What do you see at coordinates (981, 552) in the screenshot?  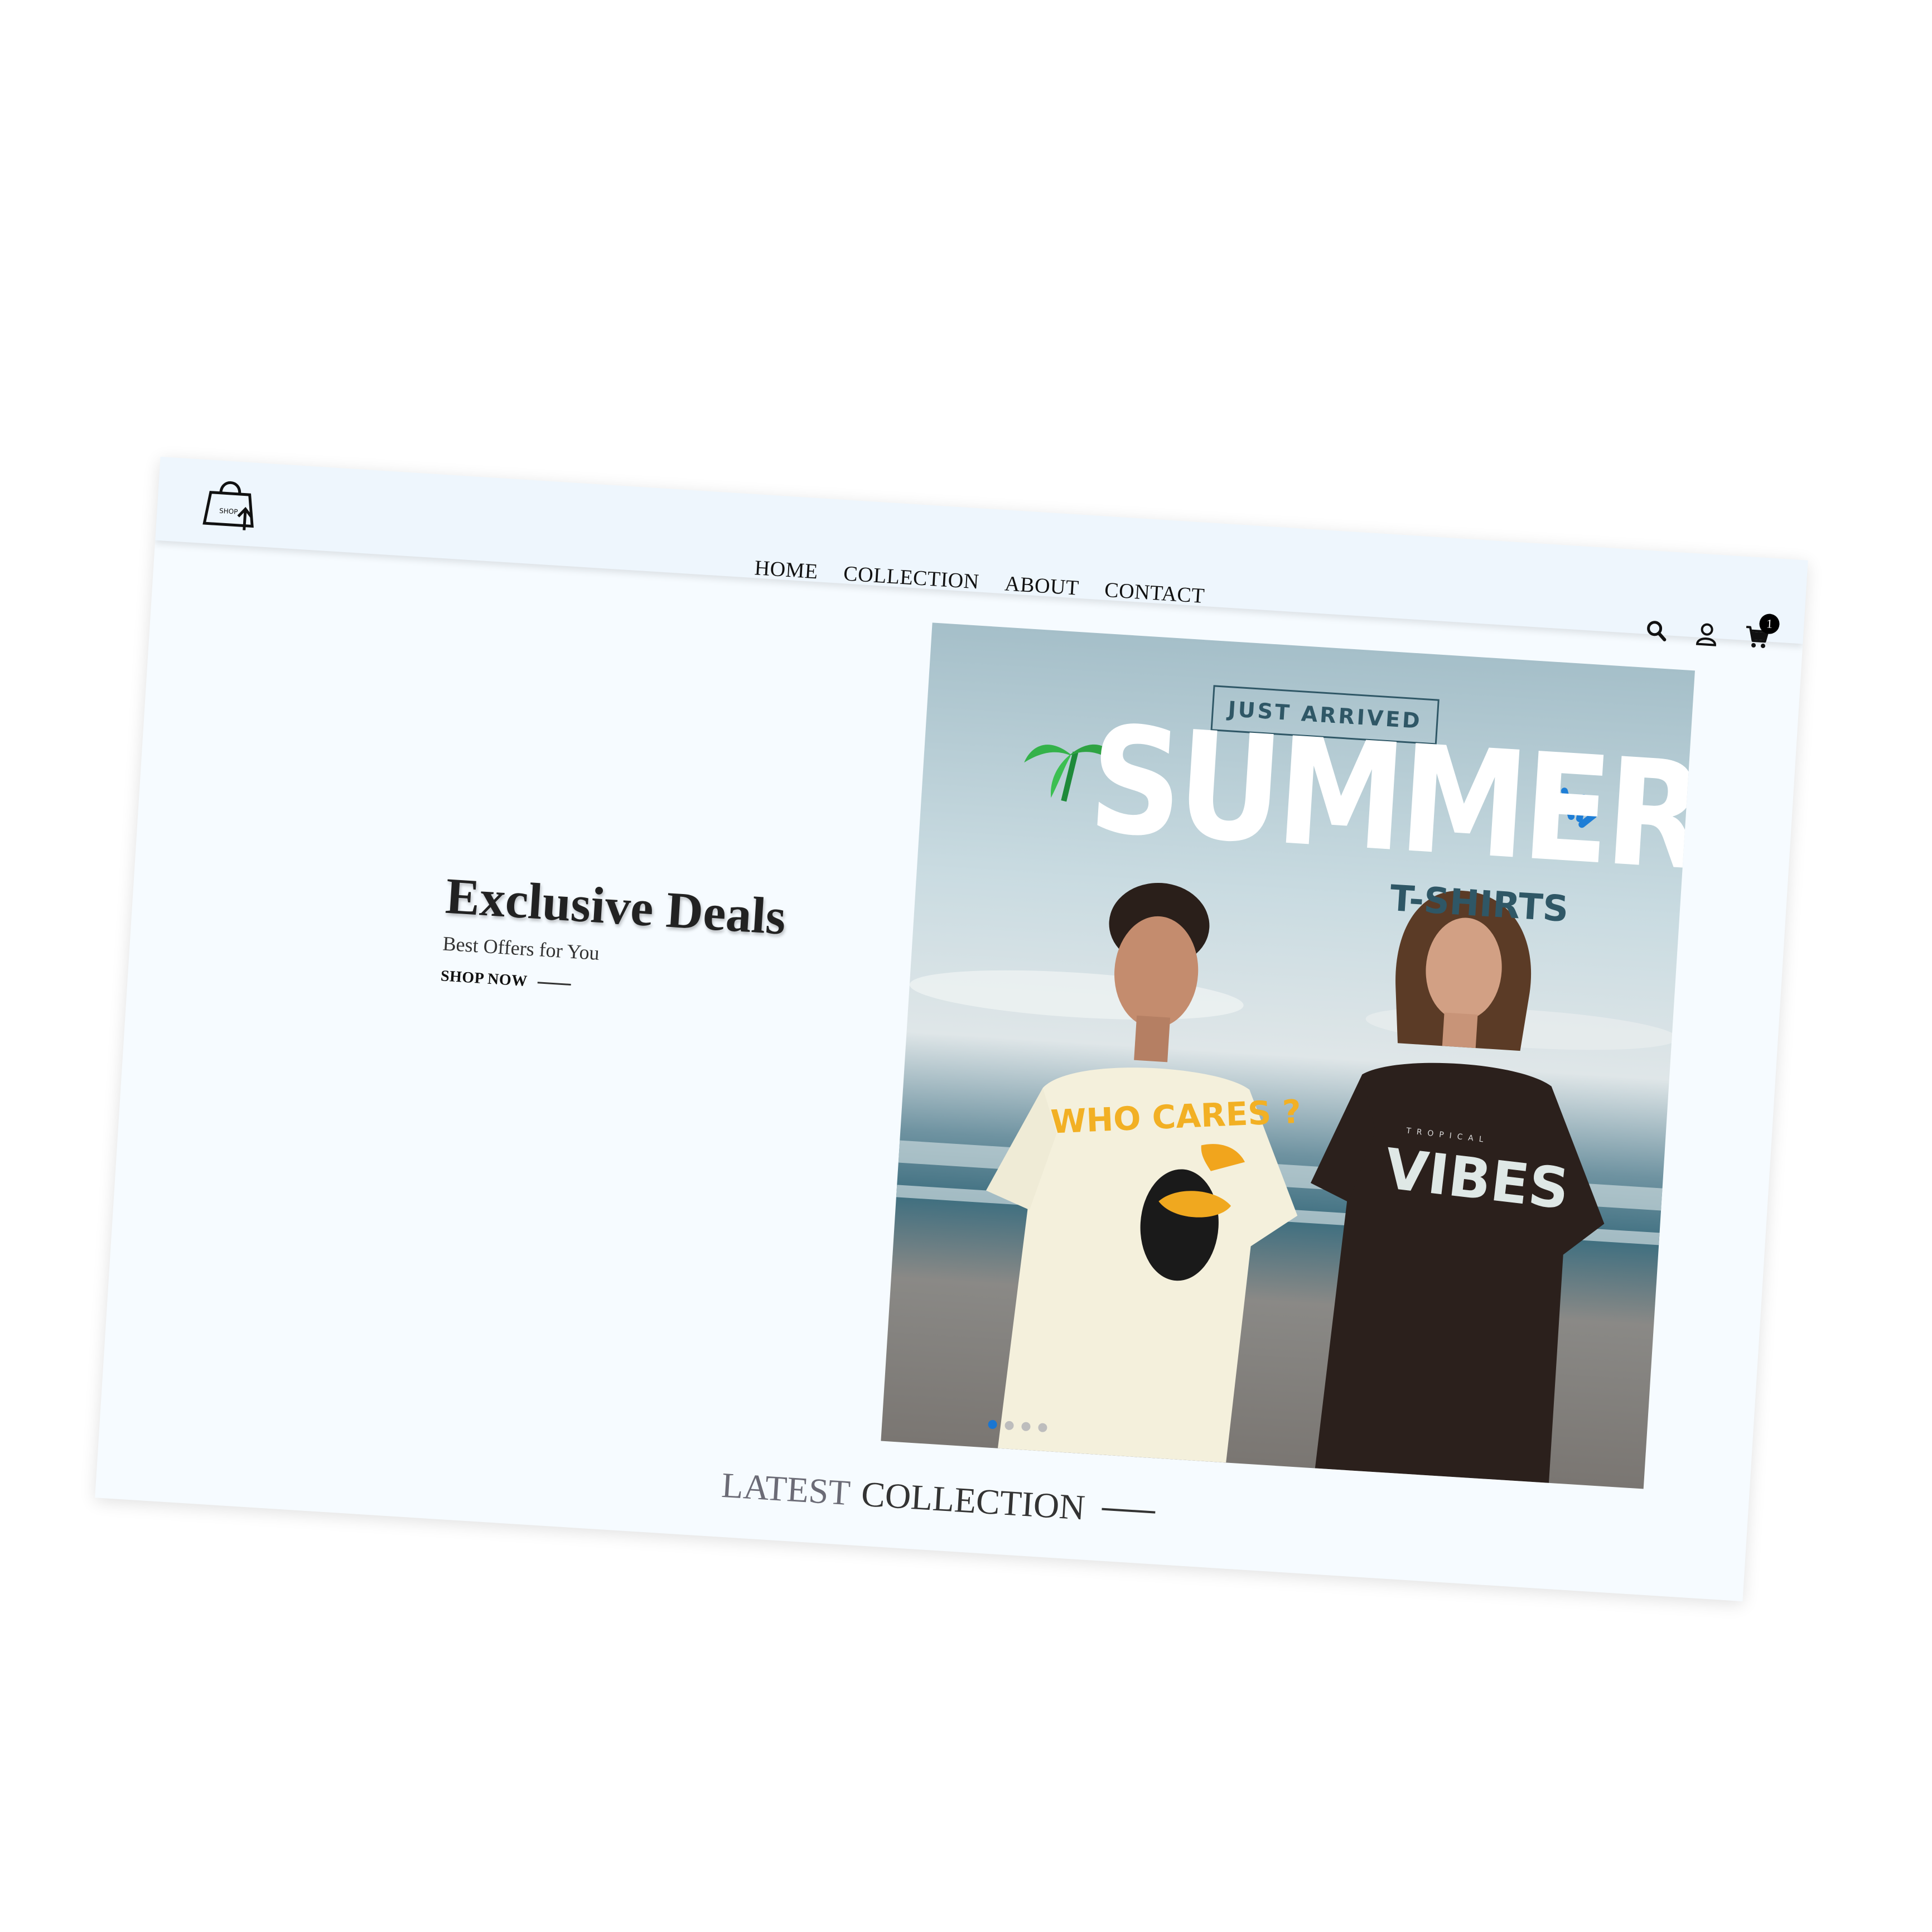 I see `site-header: SHOP HOME COLLECTION ABOUT CONTACT 1` at bounding box center [981, 552].